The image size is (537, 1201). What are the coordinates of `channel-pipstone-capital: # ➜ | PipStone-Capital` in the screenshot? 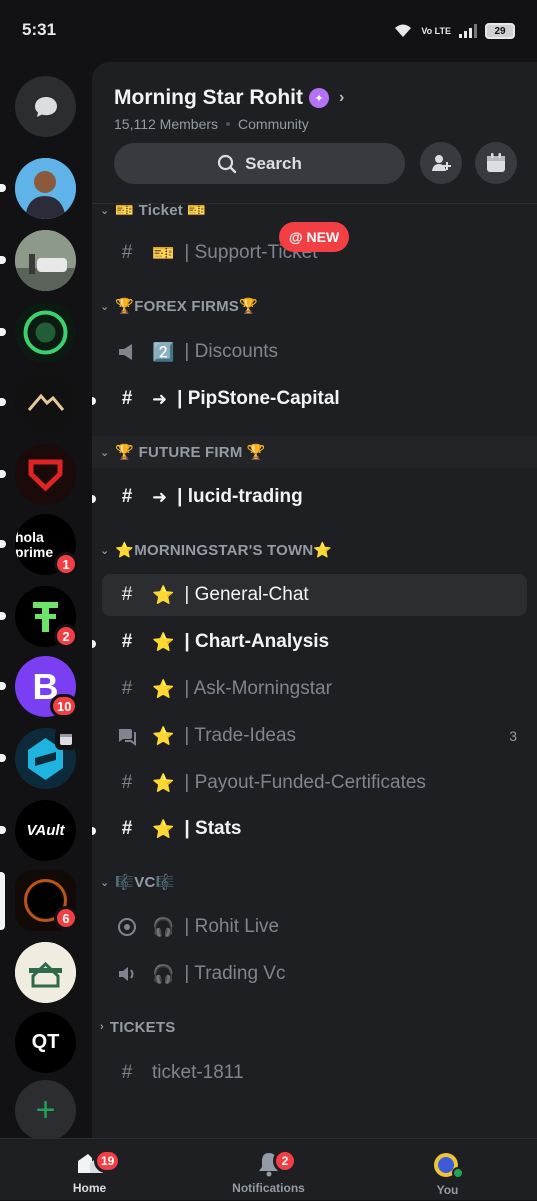 It's located at (314, 399).